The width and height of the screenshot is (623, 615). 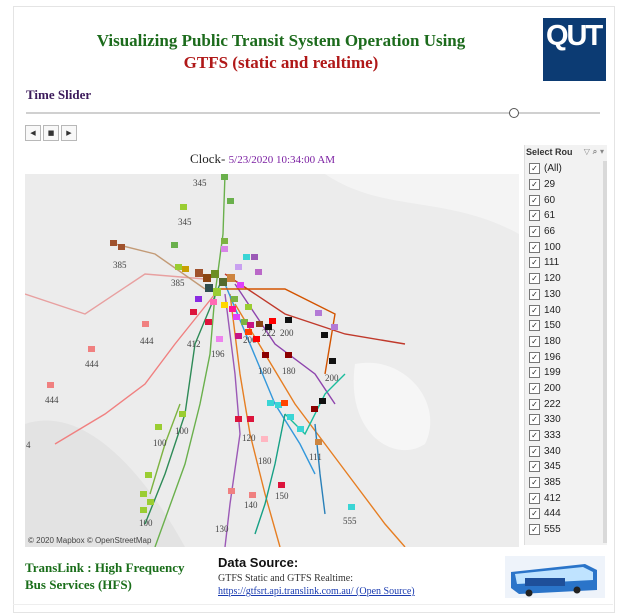 What do you see at coordinates (552, 388) in the screenshot?
I see `route-filter-label: 200` at bounding box center [552, 388].